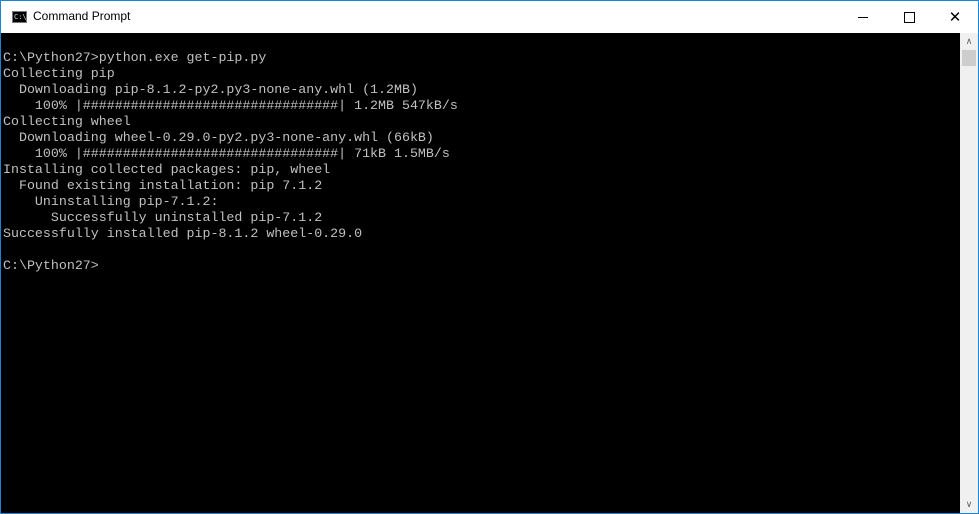  Describe the element at coordinates (111, 201) in the screenshot. I see `console-line: Uninstalling pip-7.1.2:` at that location.